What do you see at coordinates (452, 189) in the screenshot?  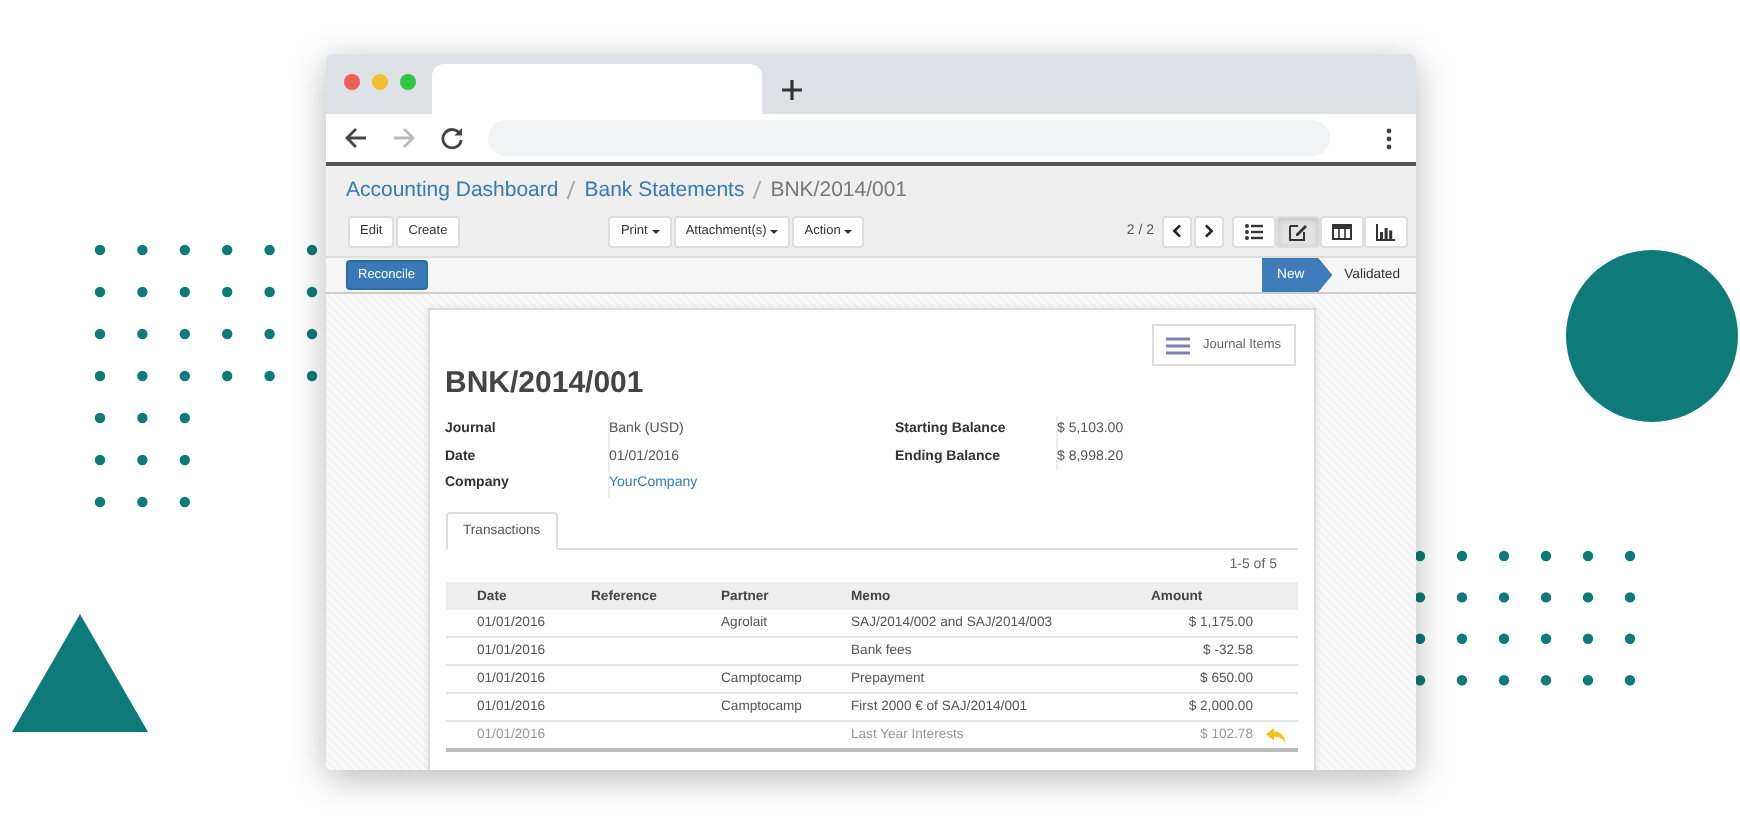 I see `breadcrumb-link: Accounting Dashboard` at bounding box center [452, 189].